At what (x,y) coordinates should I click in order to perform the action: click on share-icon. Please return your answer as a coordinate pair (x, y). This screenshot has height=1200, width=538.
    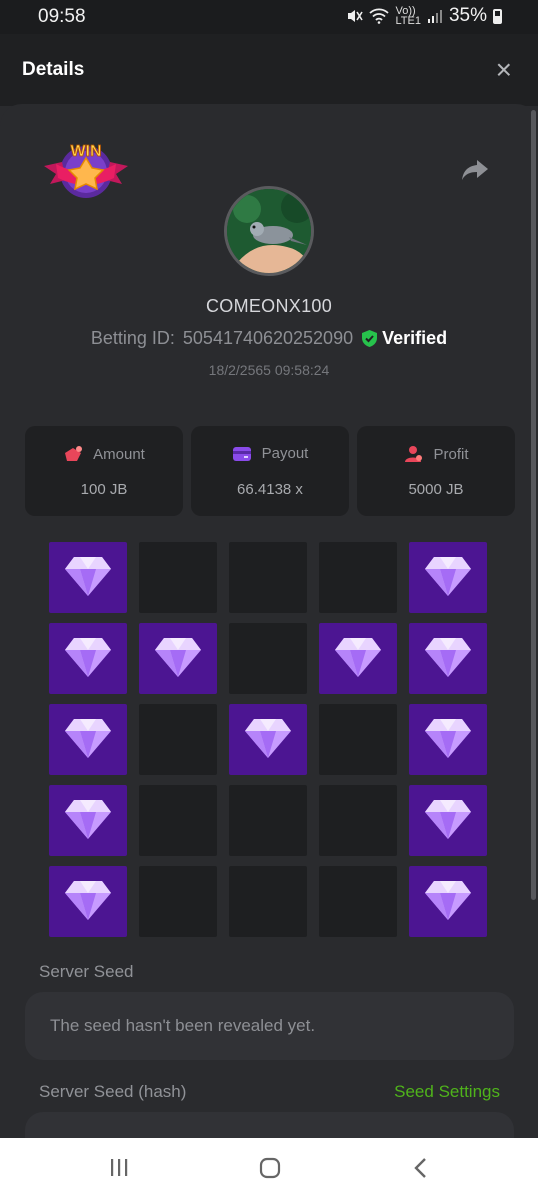
    Looking at the image, I should click on (475, 170).